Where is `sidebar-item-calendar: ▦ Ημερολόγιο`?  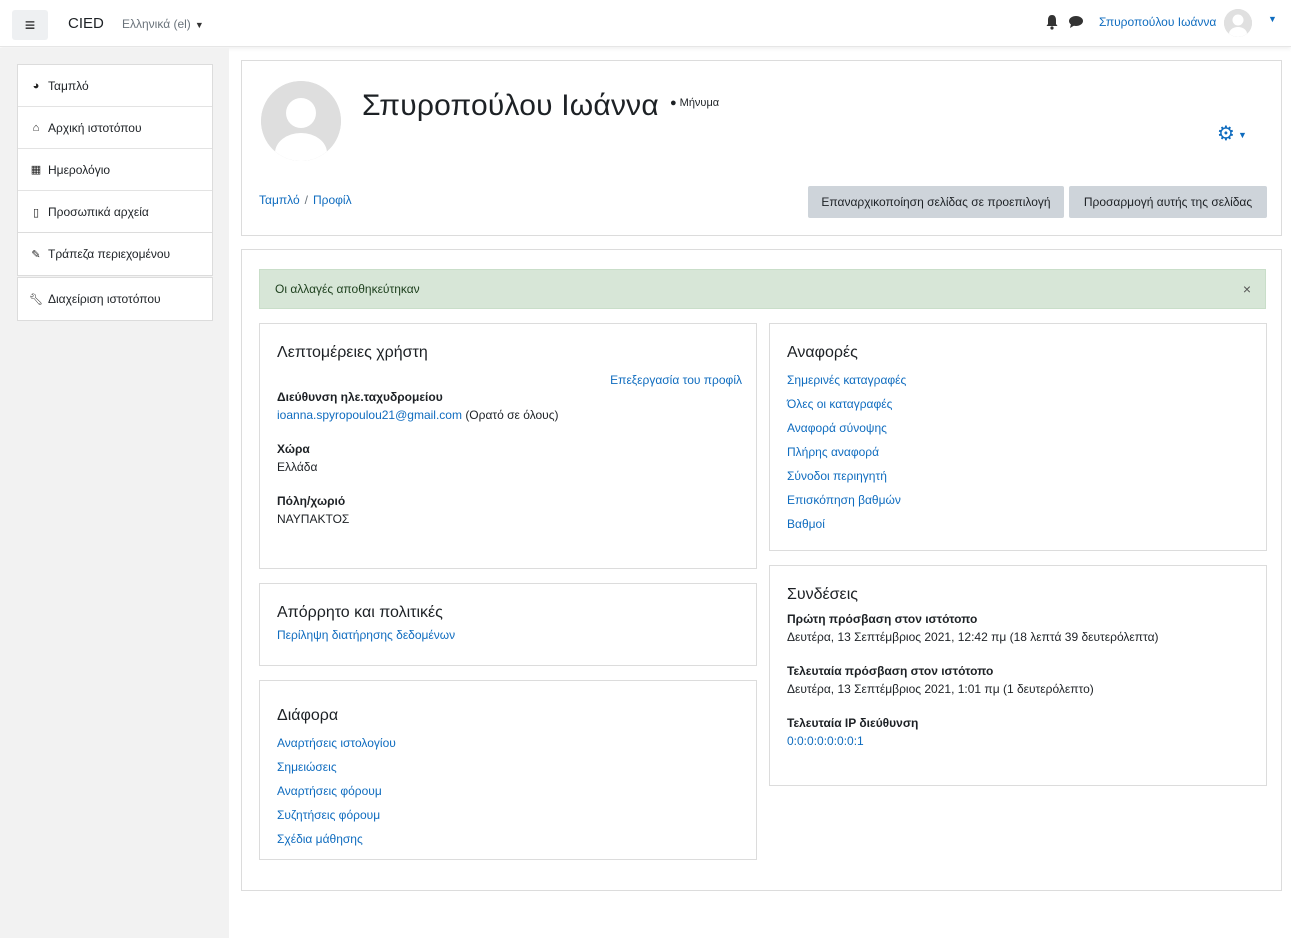 sidebar-item-calendar: ▦ Ημερολόγιο is located at coordinates (115, 170).